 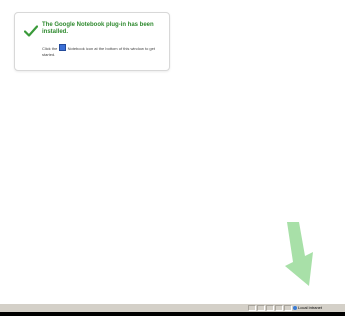 I want to click on notebook-icon, so click(x=62, y=47).